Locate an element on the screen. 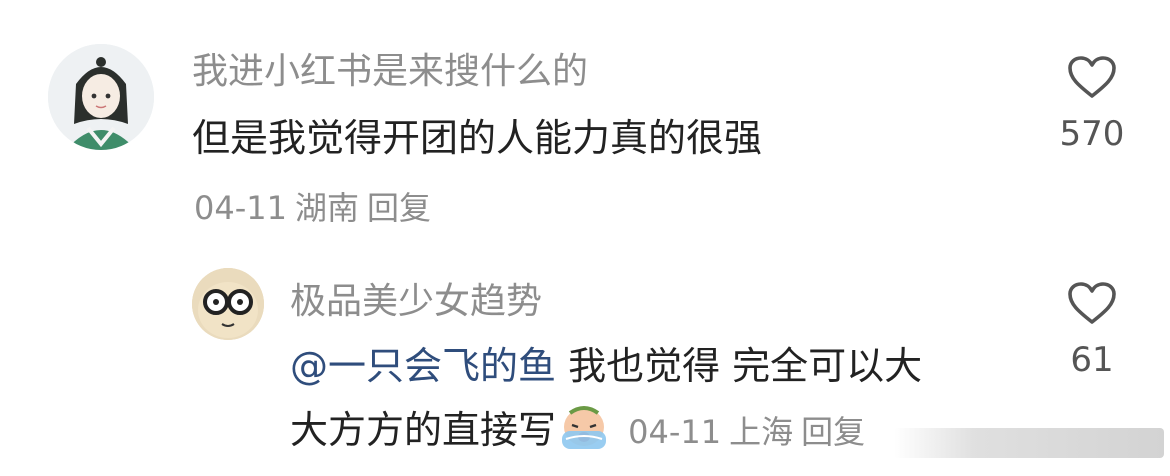 Image resolution: width=1170 pixels, height=476 pixels. comment-meta: 04-11 湖南 回复 is located at coordinates (316, 208).